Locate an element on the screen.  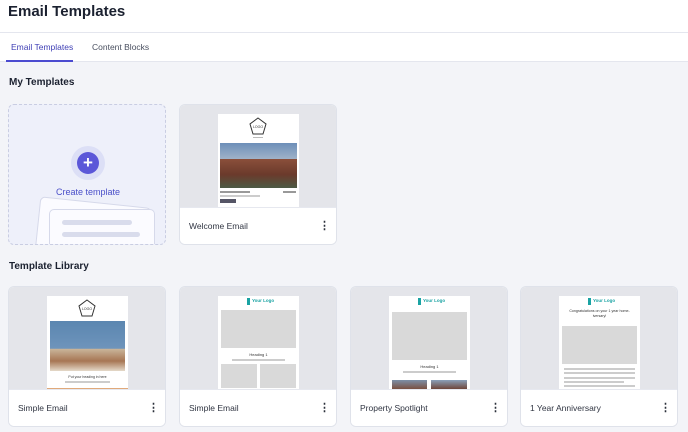
create-template-label: Create template is located at coordinates (88, 192).